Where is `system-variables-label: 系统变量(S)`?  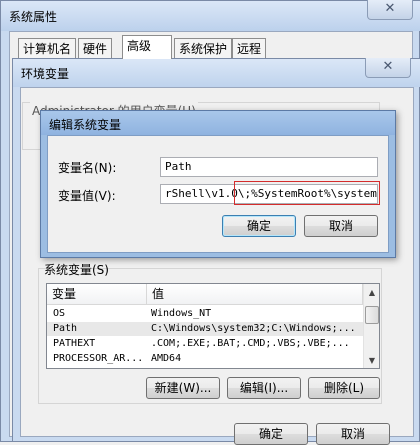 system-variables-label: 系统变量(S) is located at coordinates (76, 270).